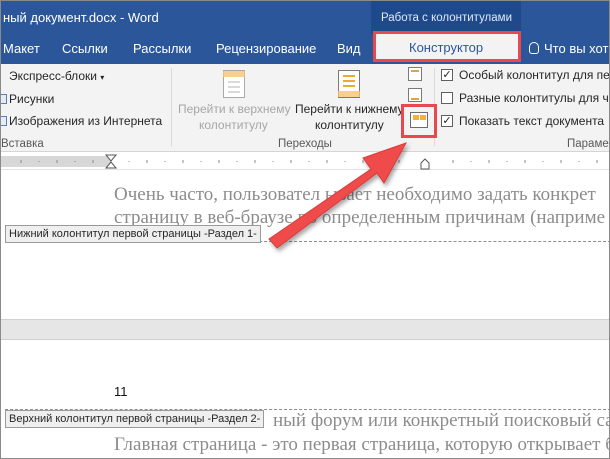  I want to click on express-blocks-label: Экспресс-блоки, so click(53, 76).